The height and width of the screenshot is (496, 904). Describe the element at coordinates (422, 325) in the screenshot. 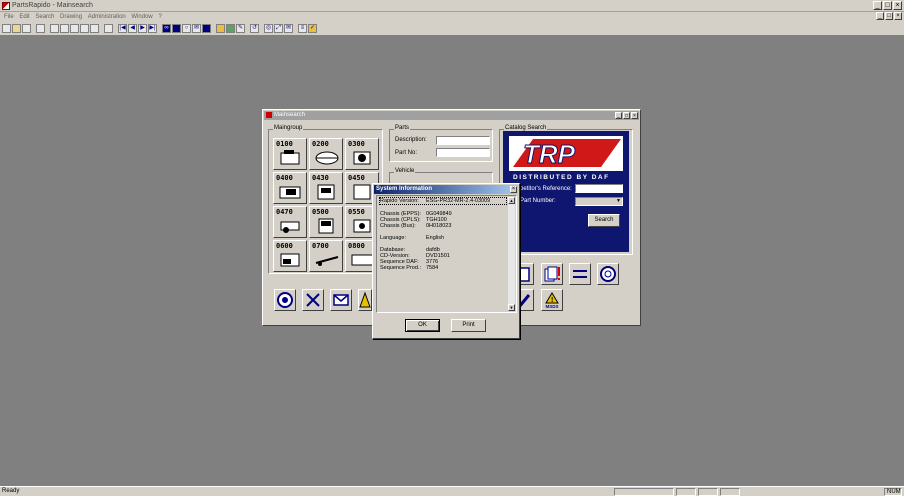

I see `ok-button: OK` at that location.